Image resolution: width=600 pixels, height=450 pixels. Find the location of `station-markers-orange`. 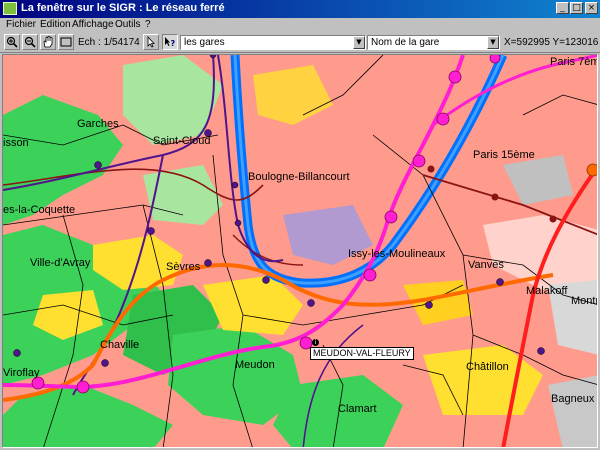

station-markers-orange is located at coordinates (592, 170).